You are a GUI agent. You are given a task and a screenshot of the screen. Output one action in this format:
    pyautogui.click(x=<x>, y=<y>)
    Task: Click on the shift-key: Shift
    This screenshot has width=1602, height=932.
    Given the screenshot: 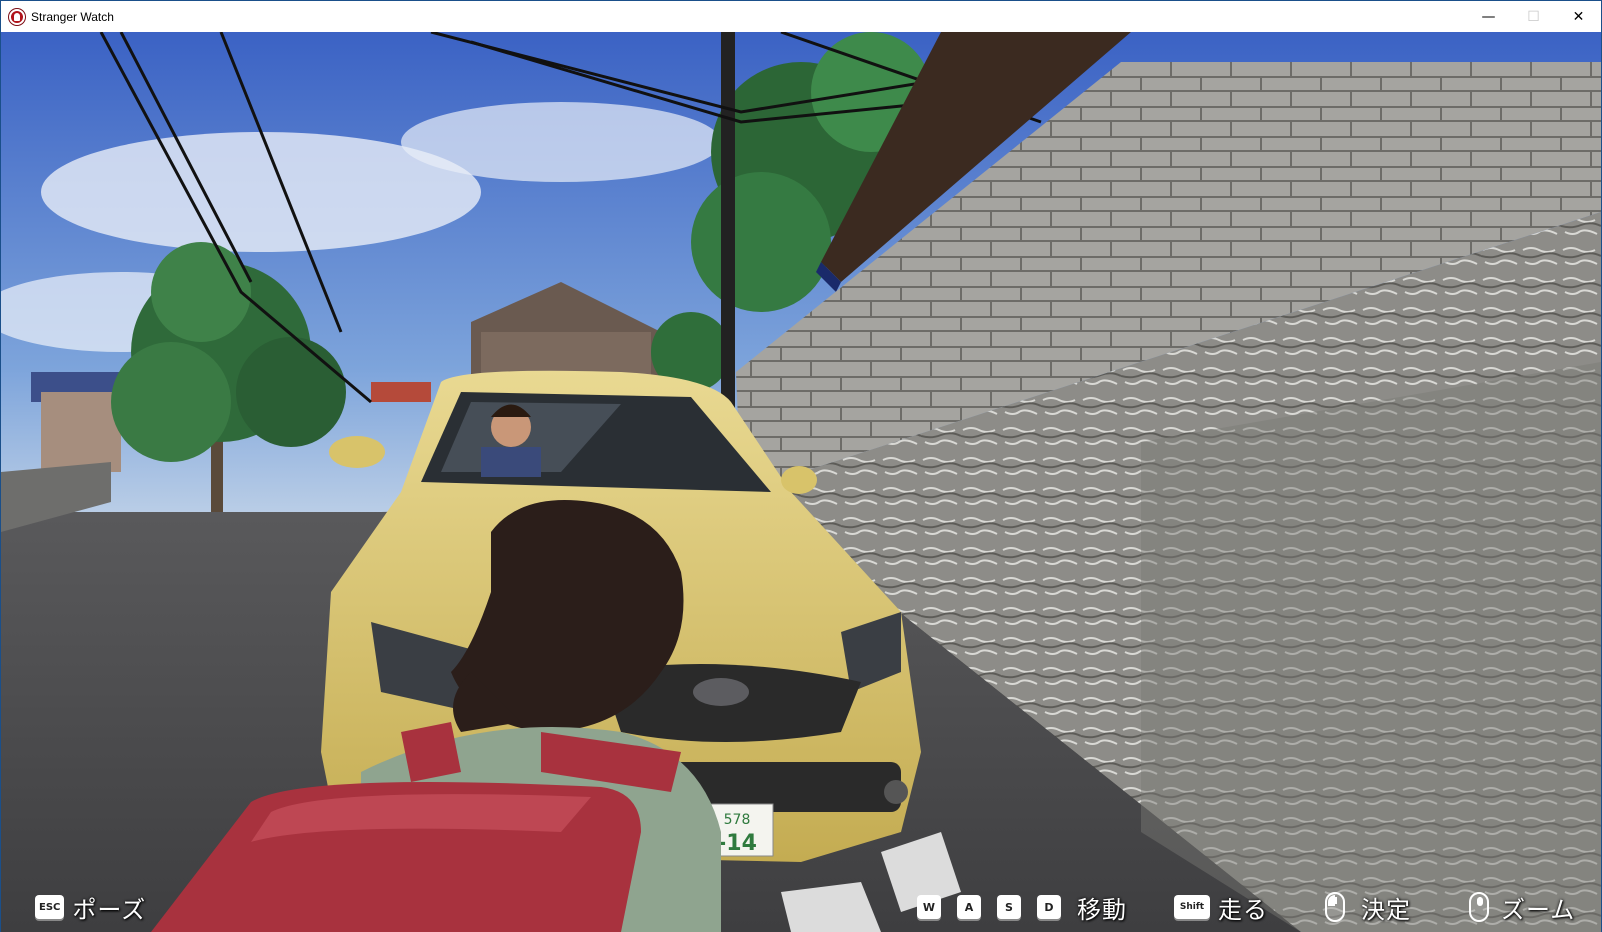 What is the action you would take?
    pyautogui.click(x=1192, y=907)
    